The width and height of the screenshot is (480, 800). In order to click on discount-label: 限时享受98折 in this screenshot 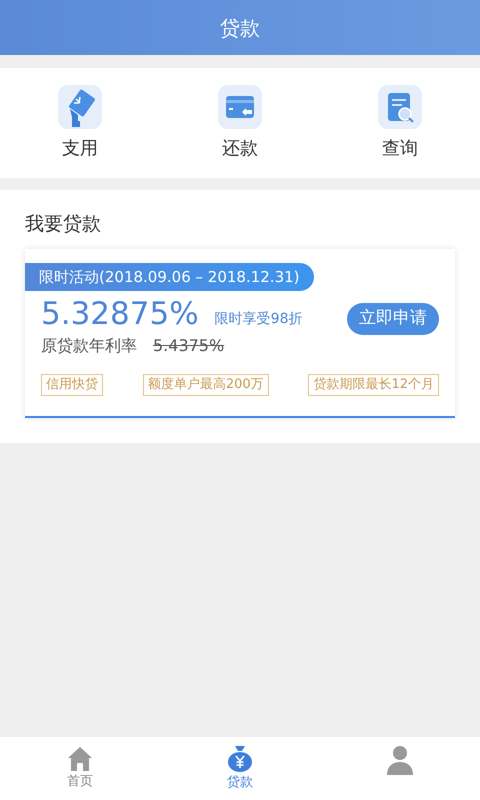, I will do `click(258, 319)`.